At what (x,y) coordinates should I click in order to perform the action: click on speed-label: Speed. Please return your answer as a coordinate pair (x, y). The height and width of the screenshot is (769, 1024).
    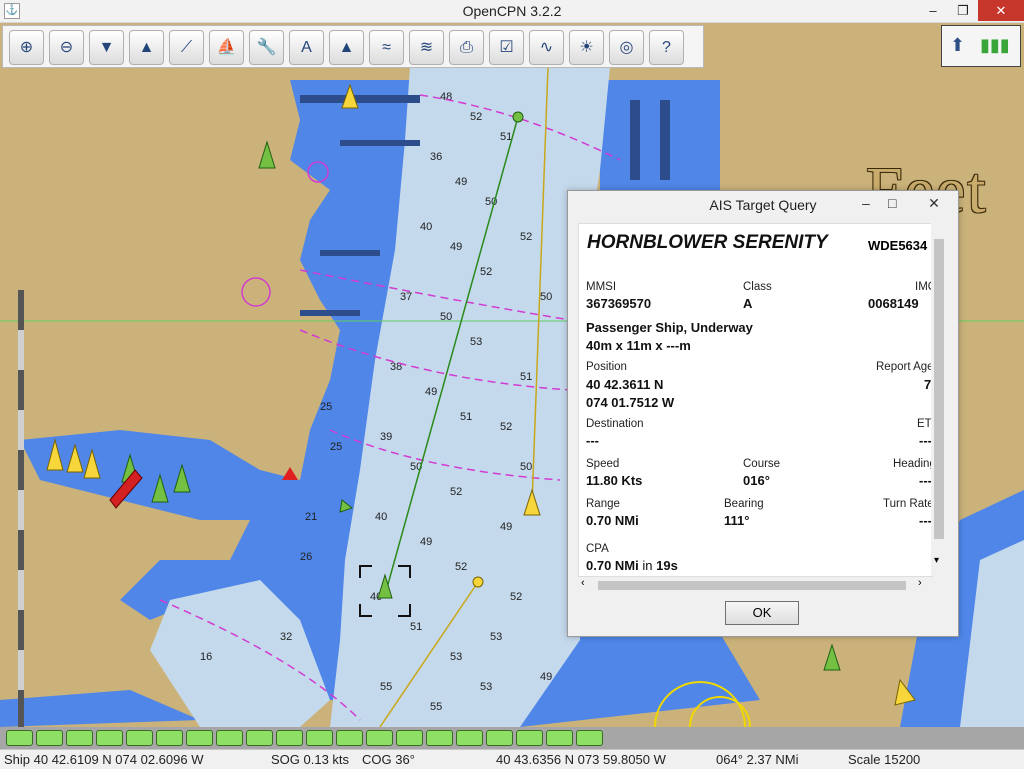
    Looking at the image, I should click on (603, 464).